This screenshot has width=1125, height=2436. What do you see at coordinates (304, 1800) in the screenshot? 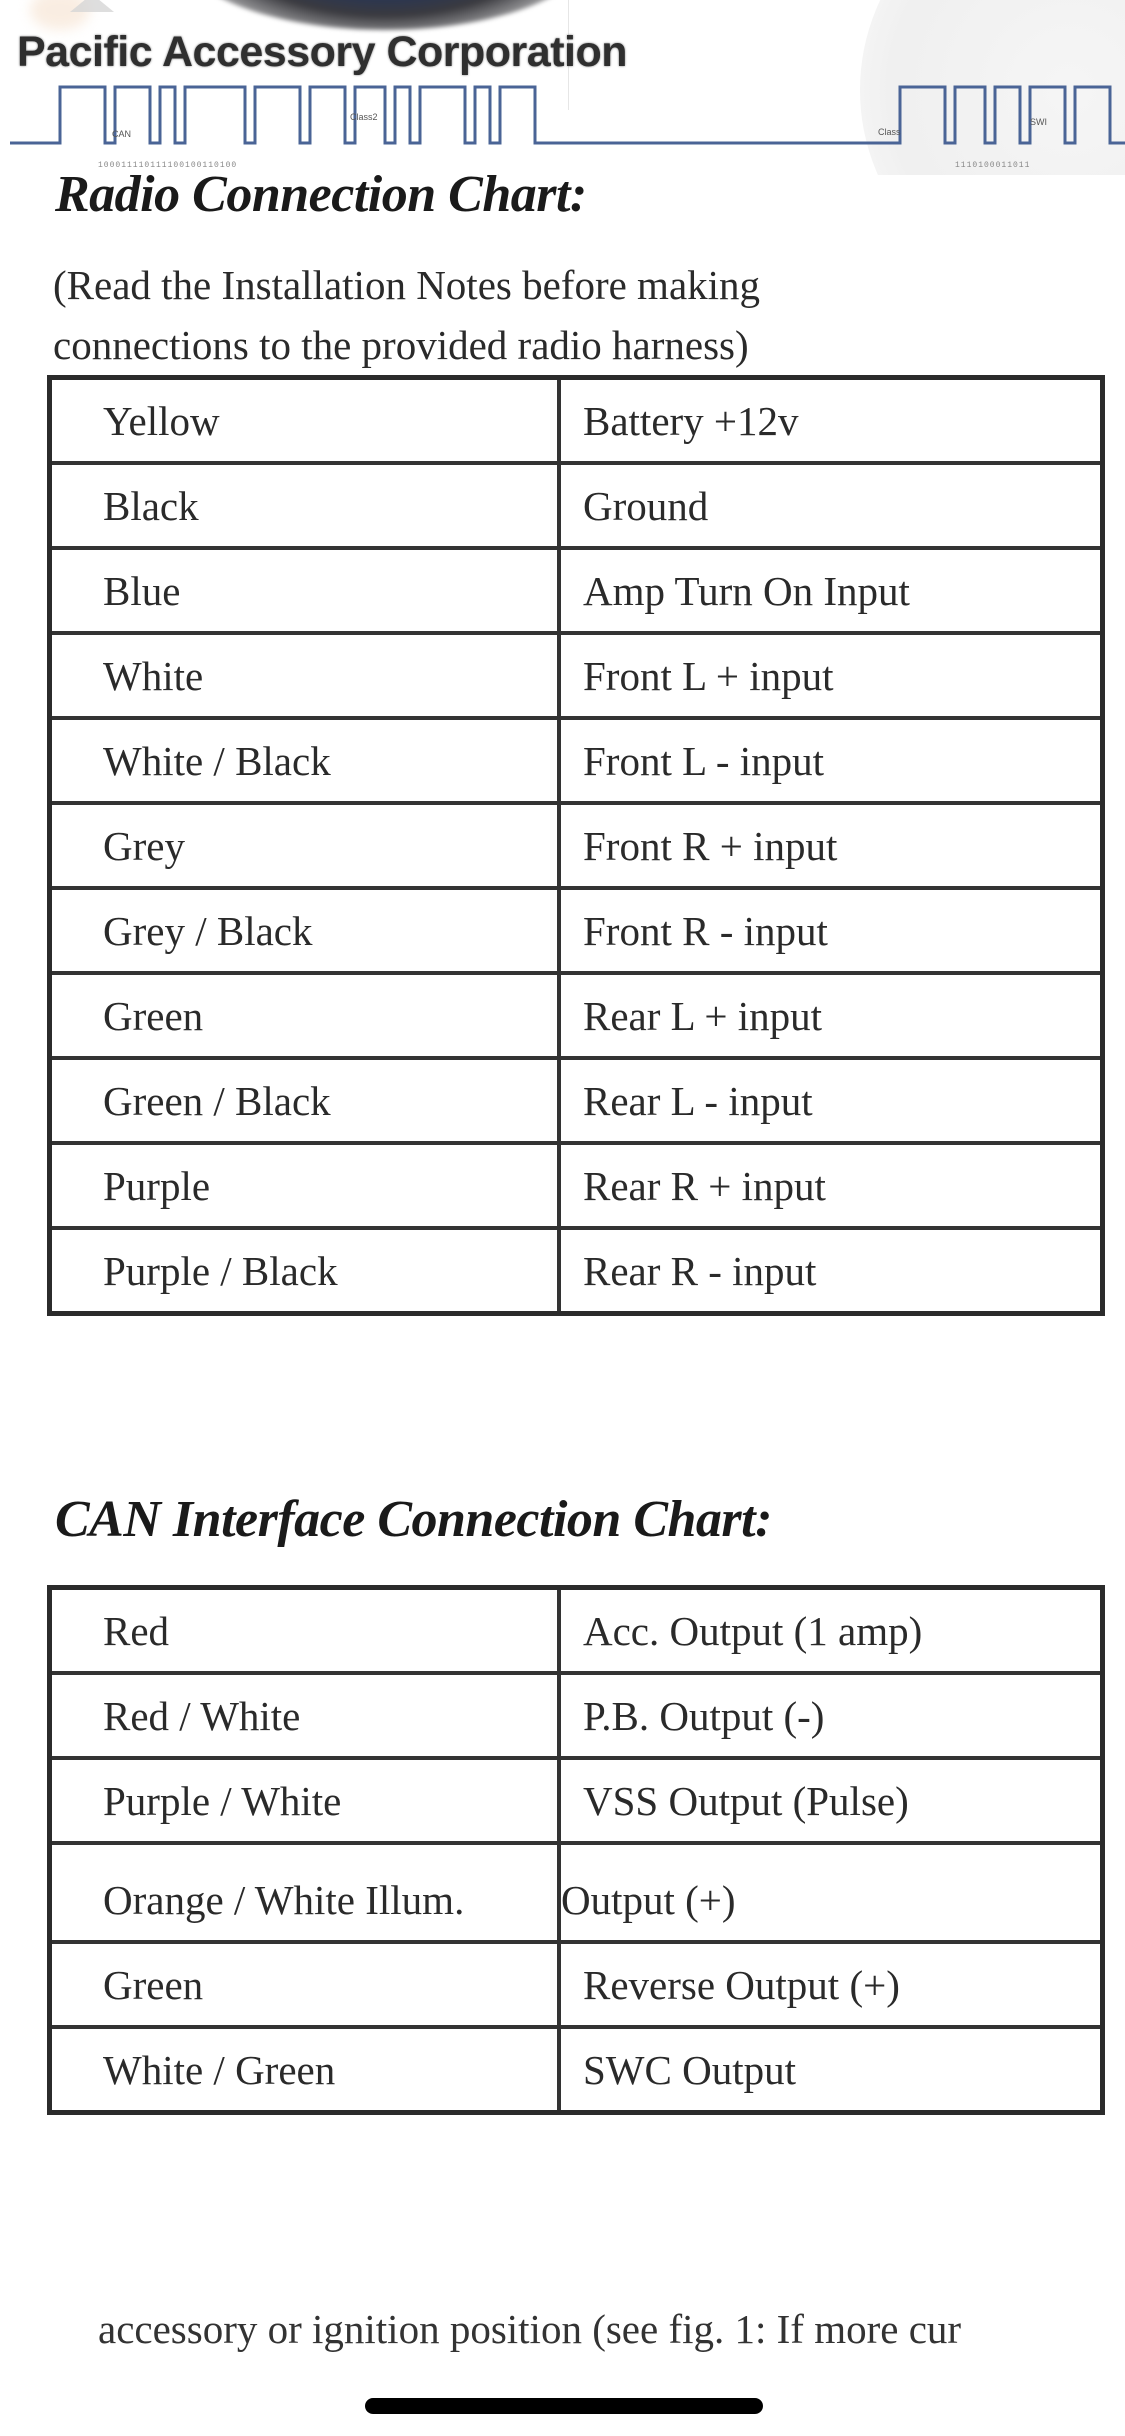
I see `wire-color-cell: Purple / White` at bounding box center [304, 1800].